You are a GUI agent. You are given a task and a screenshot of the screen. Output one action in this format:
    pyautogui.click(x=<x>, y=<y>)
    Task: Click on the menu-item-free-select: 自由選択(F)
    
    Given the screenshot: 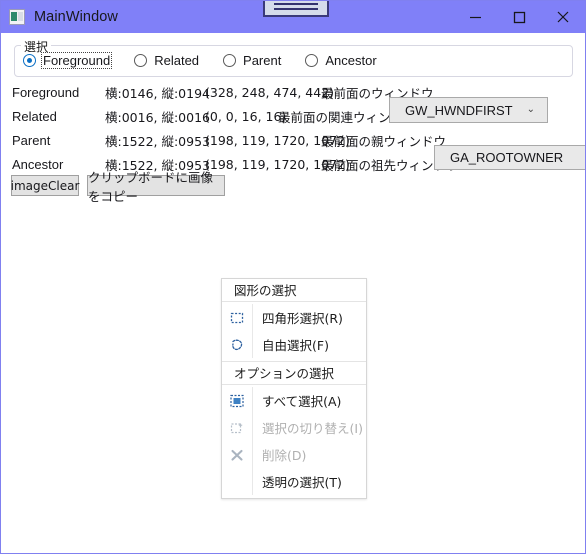 What is the action you would take?
    pyautogui.click(x=294, y=344)
    